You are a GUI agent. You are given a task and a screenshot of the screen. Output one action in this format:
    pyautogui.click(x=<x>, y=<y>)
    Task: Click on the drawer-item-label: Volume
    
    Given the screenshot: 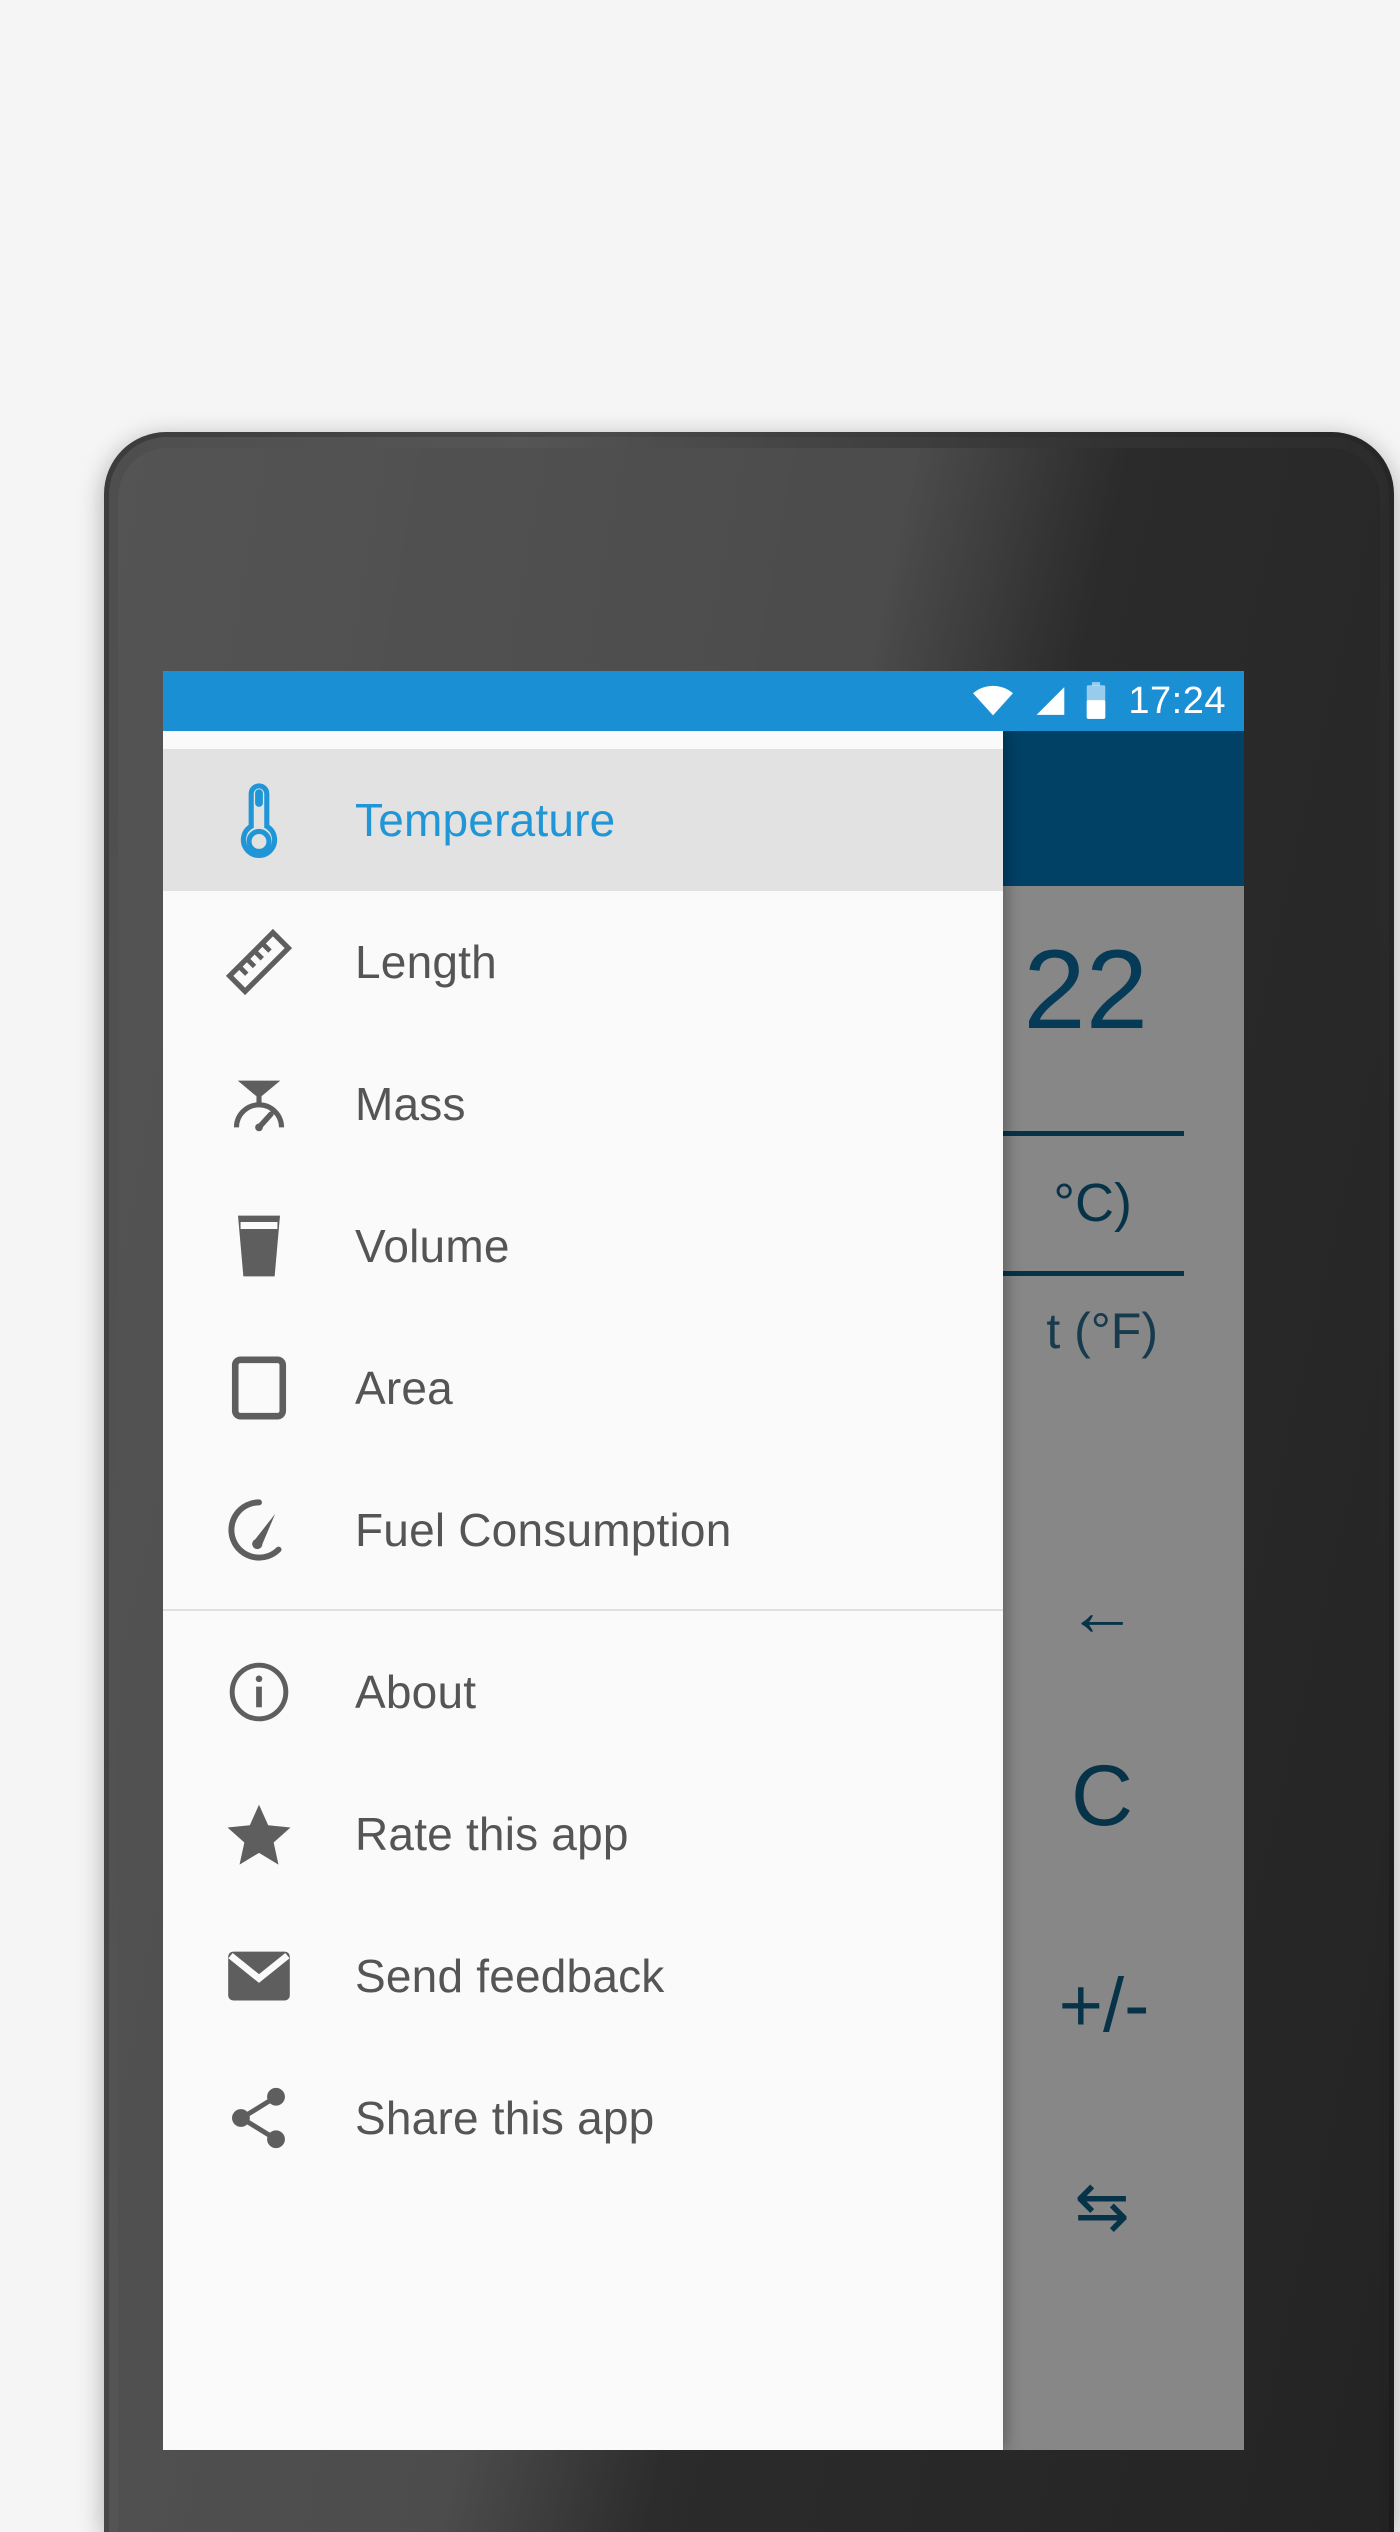 What is the action you would take?
    pyautogui.click(x=432, y=1246)
    